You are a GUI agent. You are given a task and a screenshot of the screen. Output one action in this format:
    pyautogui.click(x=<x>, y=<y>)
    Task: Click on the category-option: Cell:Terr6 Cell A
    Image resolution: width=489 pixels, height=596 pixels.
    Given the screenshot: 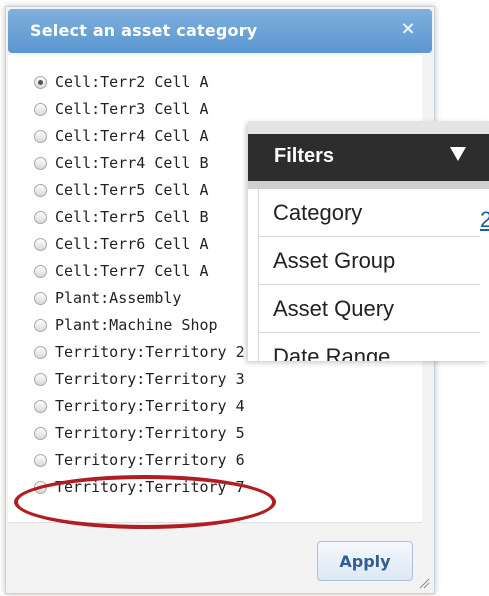 What is the action you would take?
    pyautogui.click(x=121, y=244)
    